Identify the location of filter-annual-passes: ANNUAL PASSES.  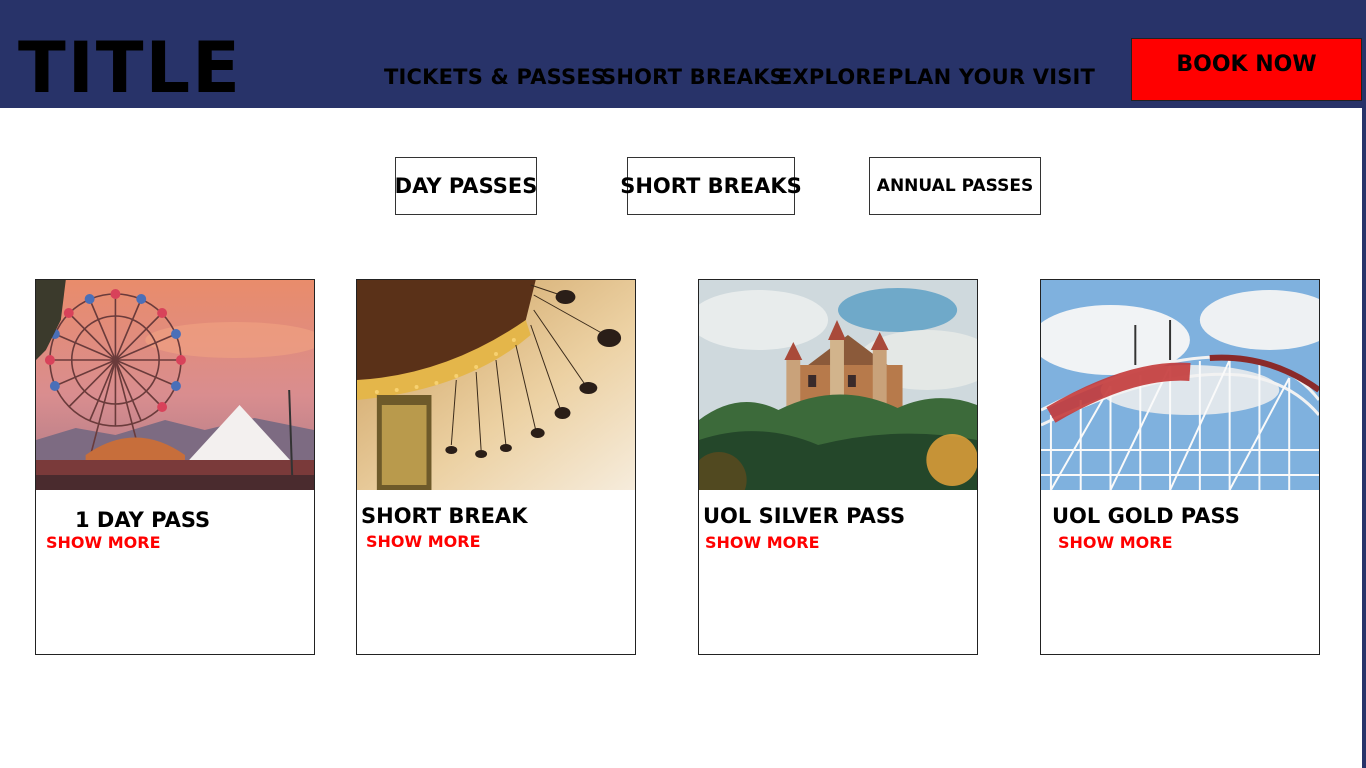
(955, 186).